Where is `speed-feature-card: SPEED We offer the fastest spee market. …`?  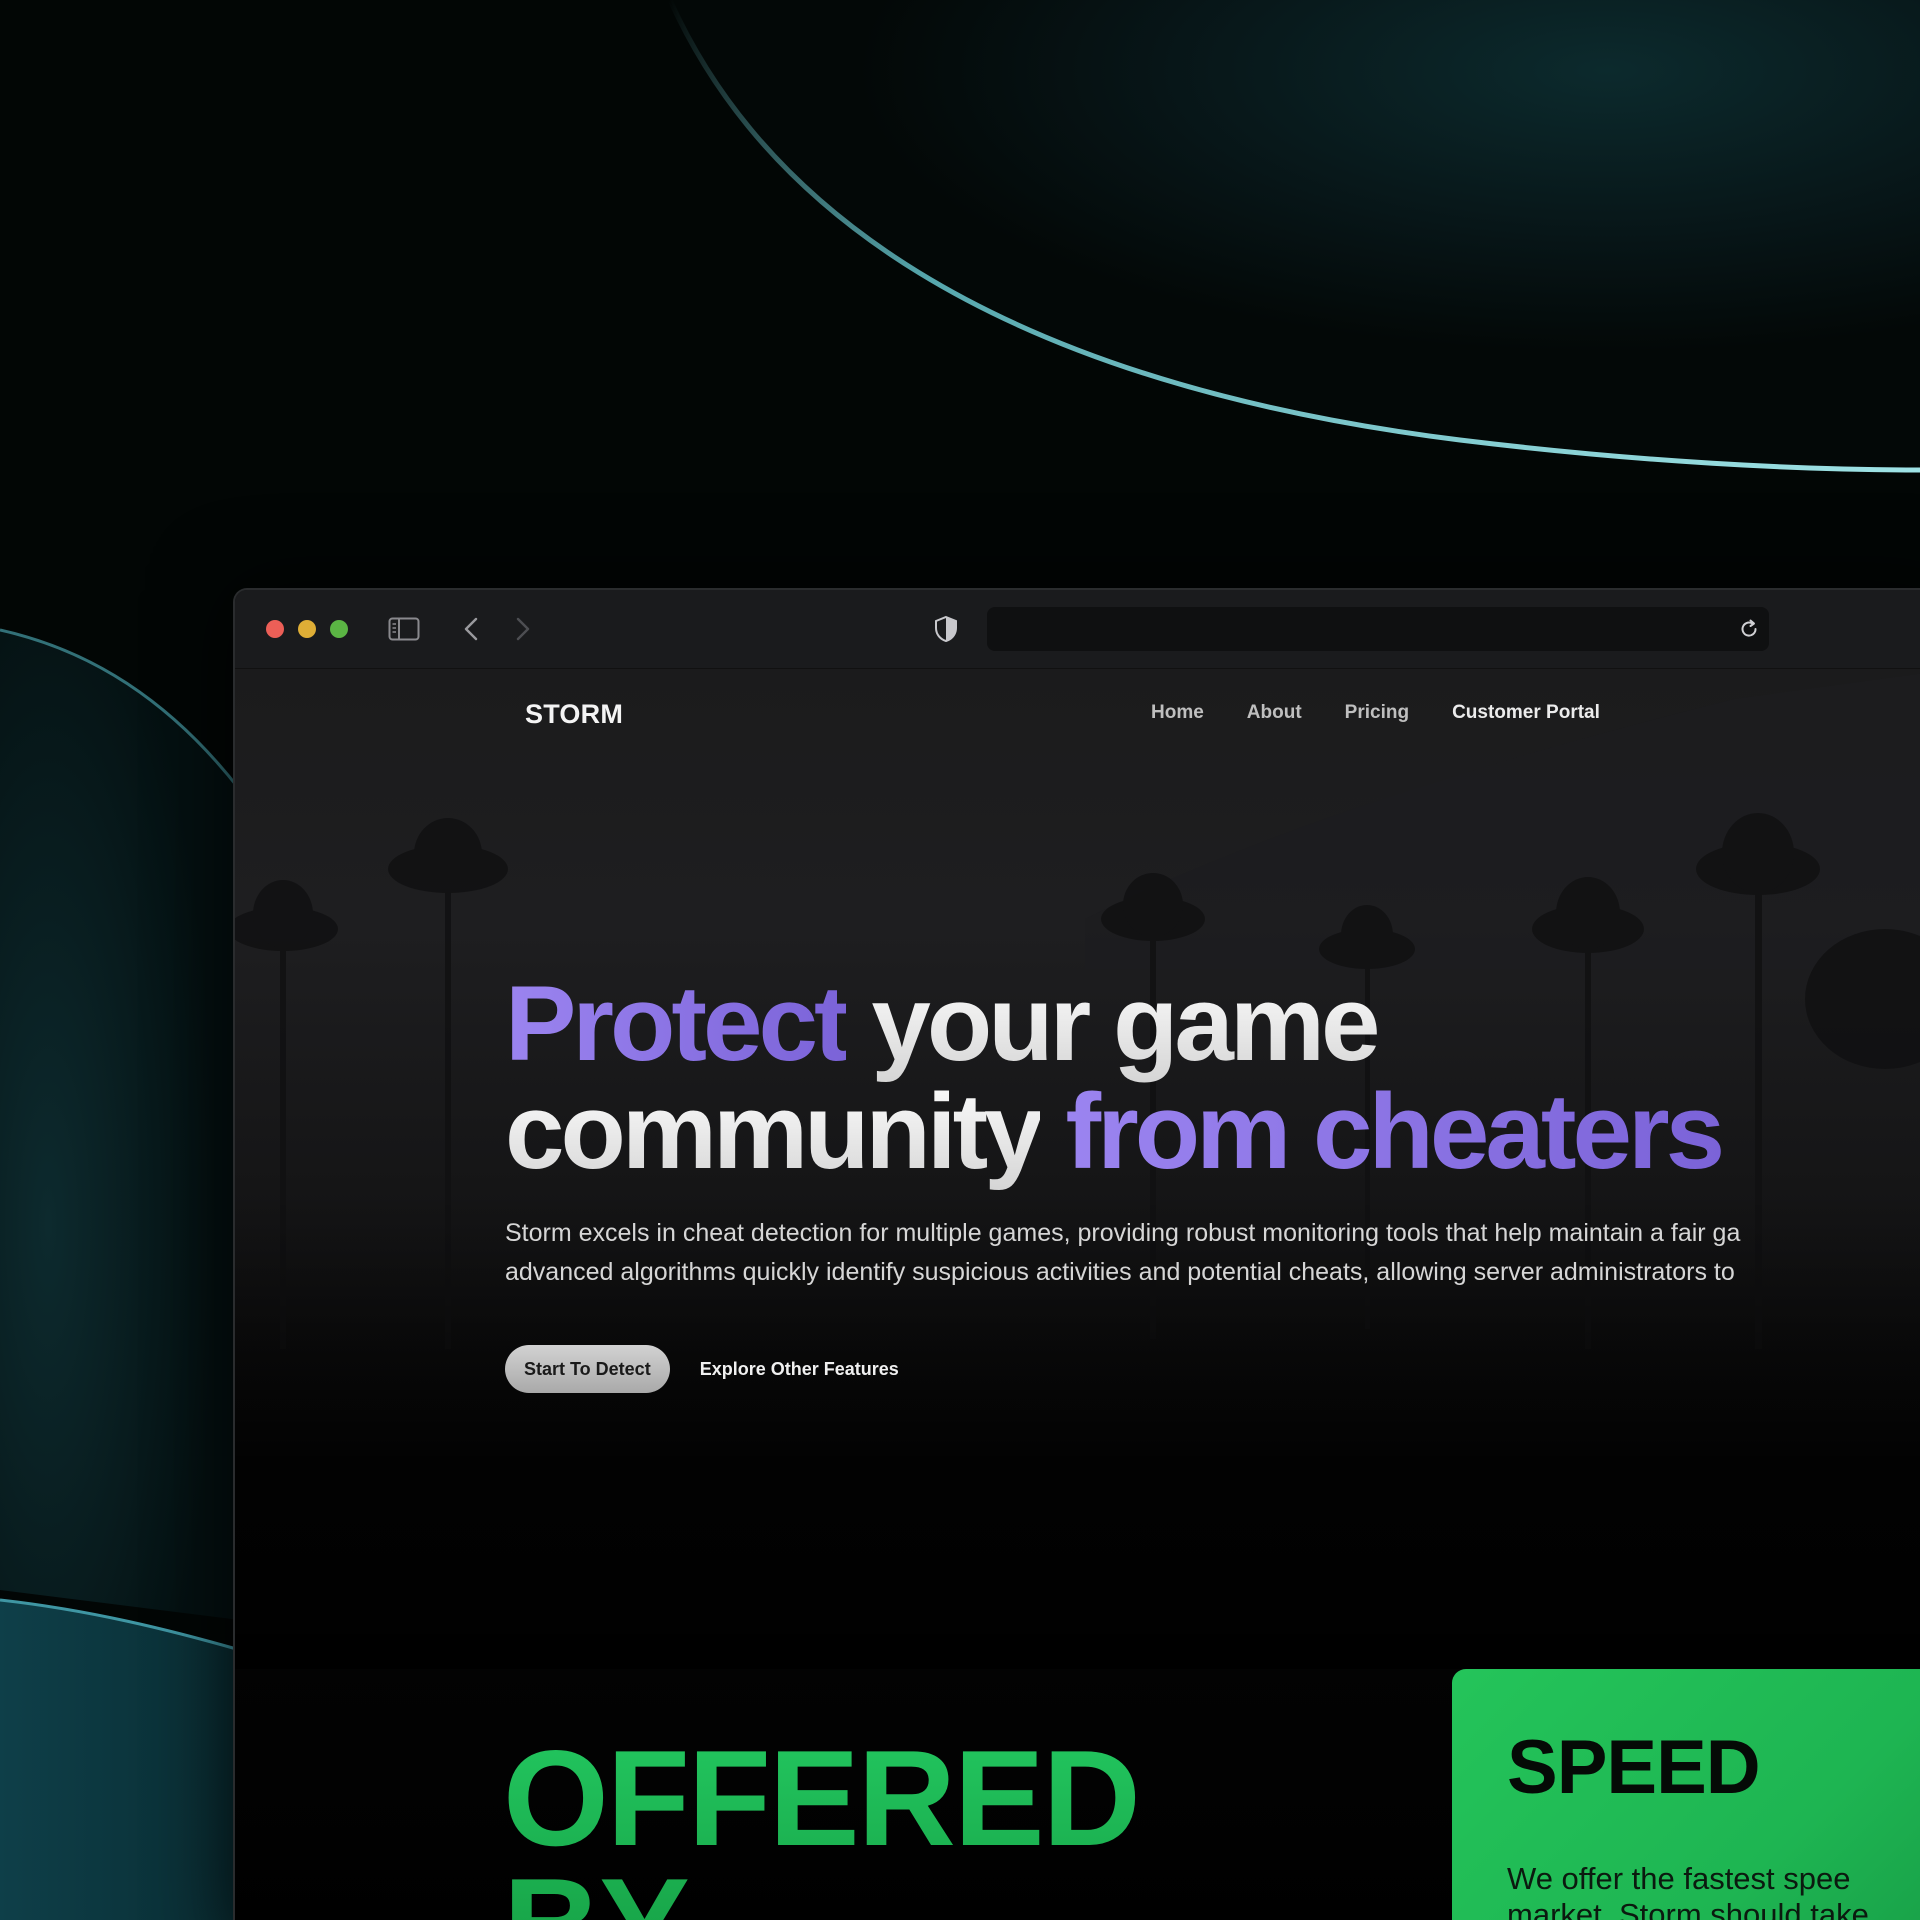
speed-feature-card: SPEED We offer the fastest spee market. … is located at coordinates (1686, 1794).